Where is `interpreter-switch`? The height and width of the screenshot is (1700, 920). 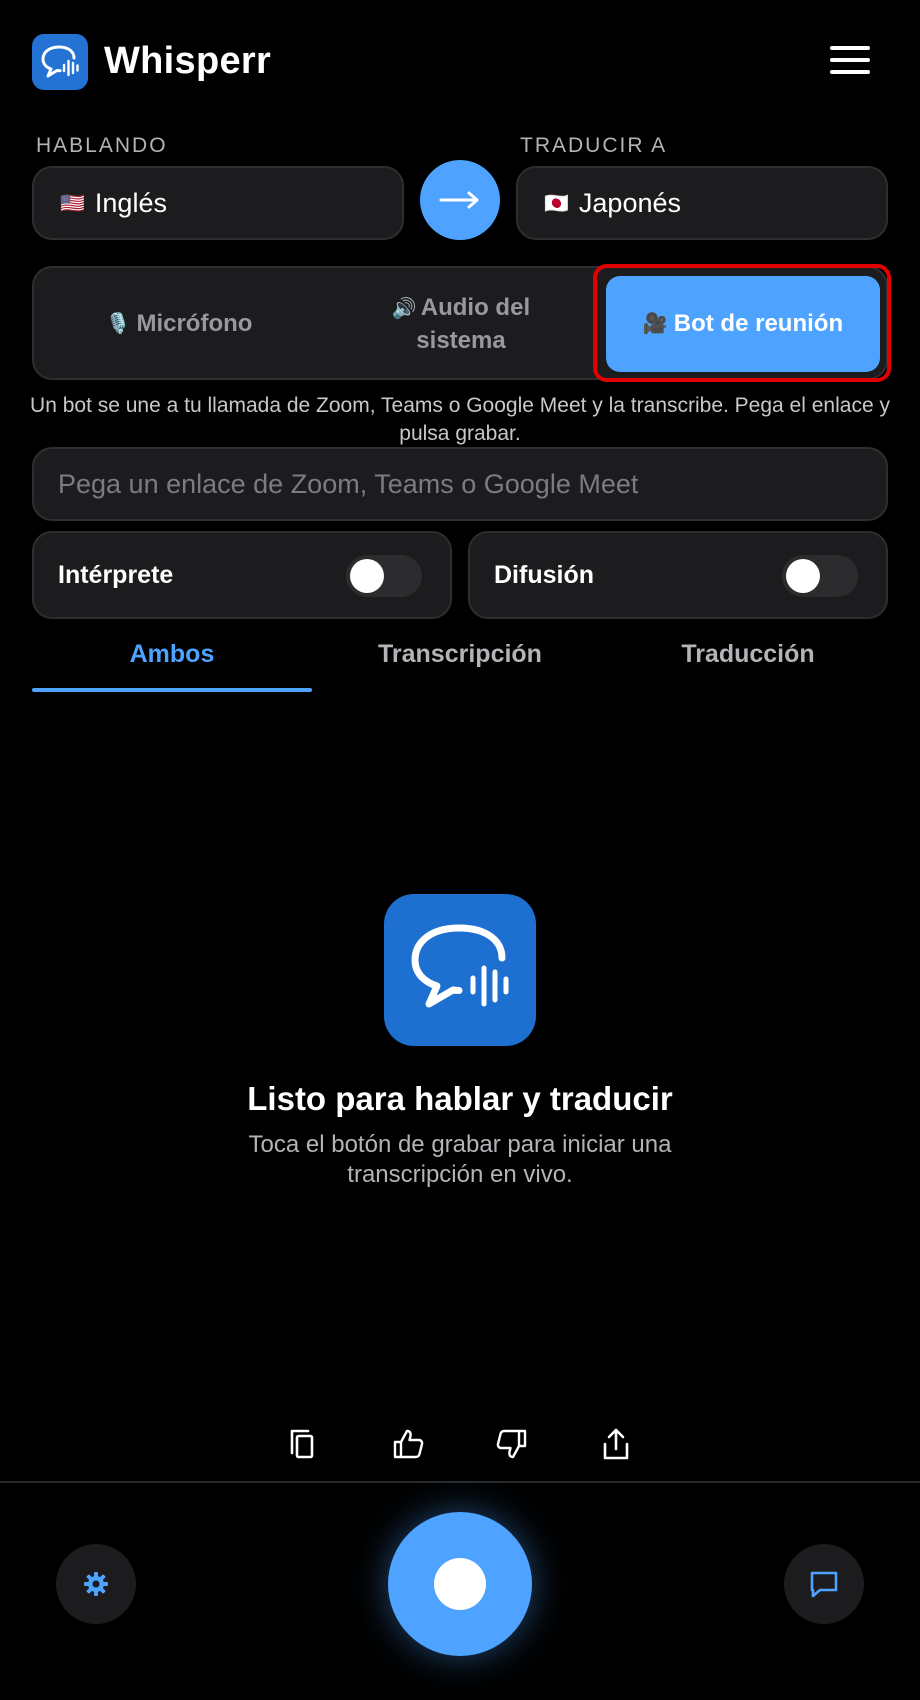
interpreter-switch is located at coordinates (384, 576).